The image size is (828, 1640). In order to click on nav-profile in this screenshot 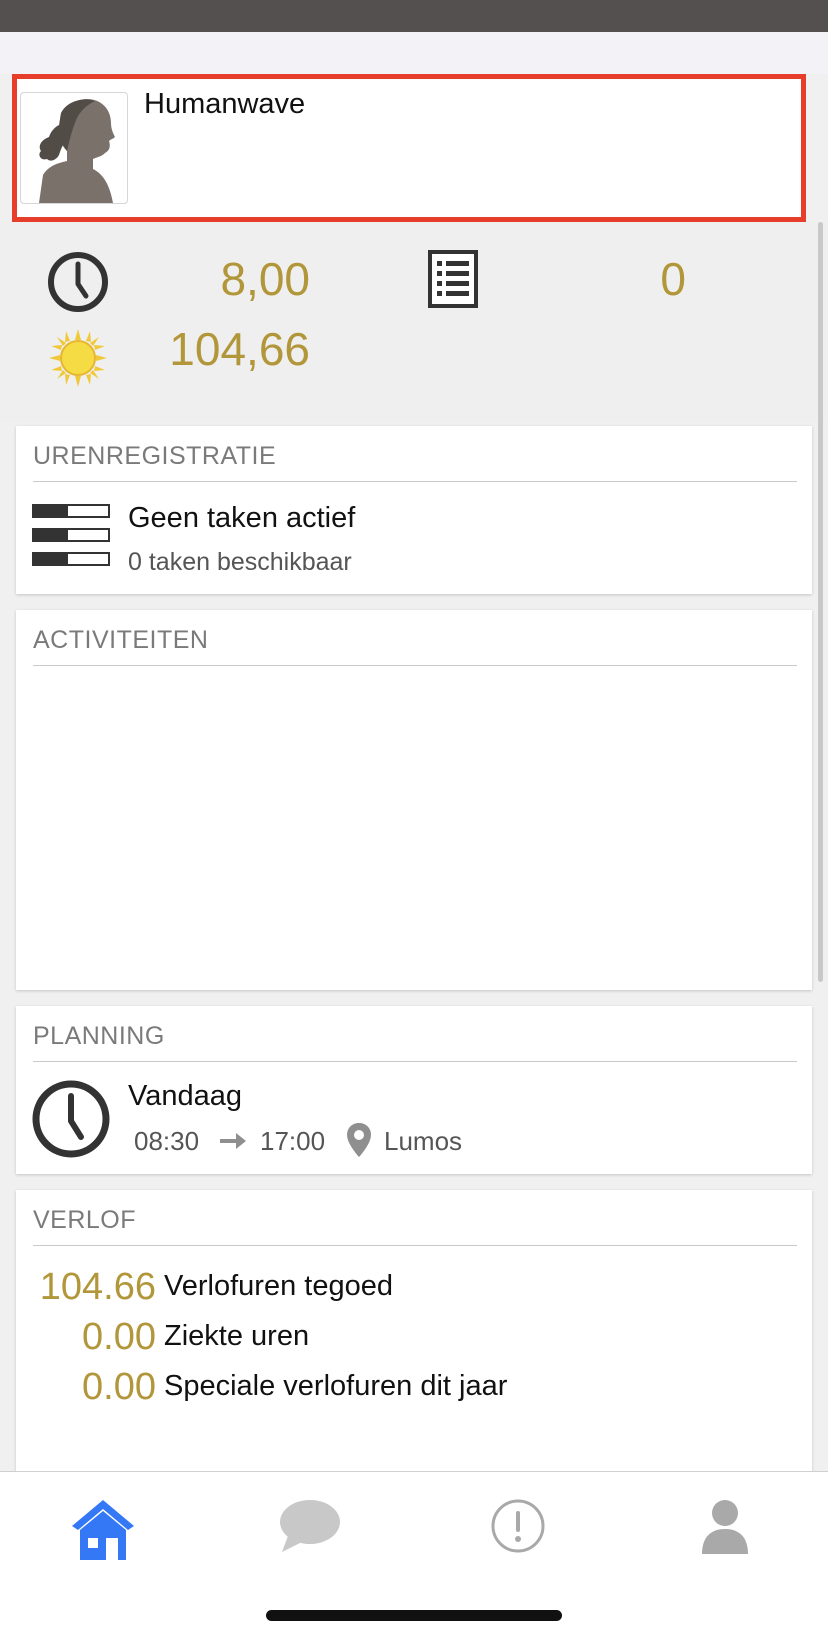, I will do `click(733, 1533)`.